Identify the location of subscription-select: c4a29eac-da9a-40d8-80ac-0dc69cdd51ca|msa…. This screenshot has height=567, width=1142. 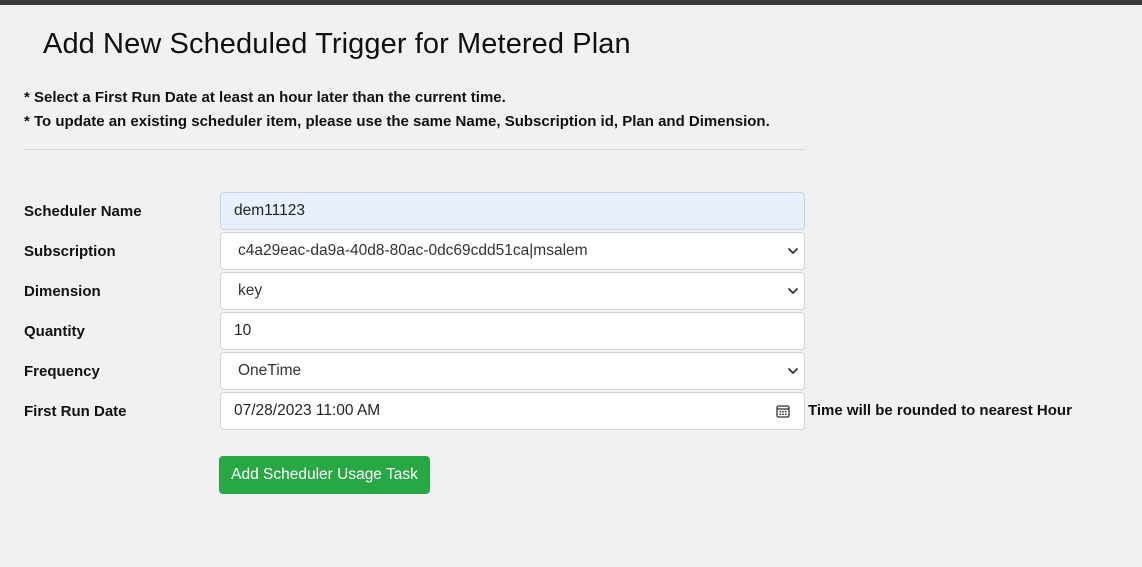
(512, 251).